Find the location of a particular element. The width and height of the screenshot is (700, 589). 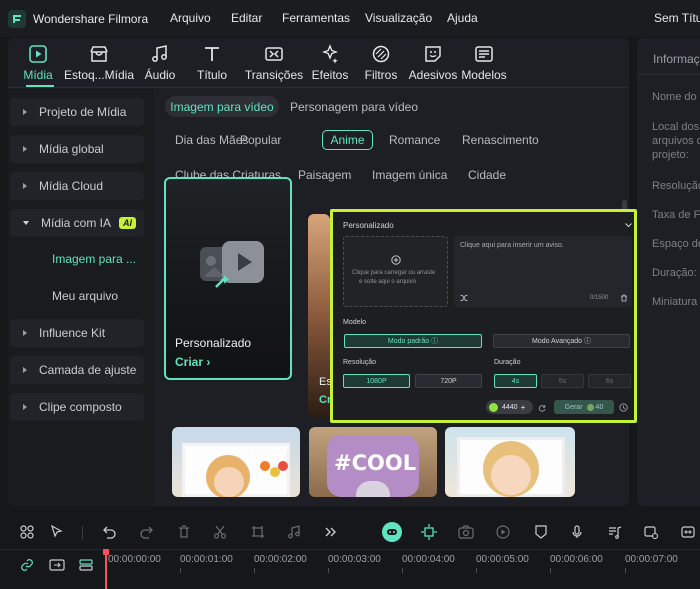

redo-icon is located at coordinates (146, 532).